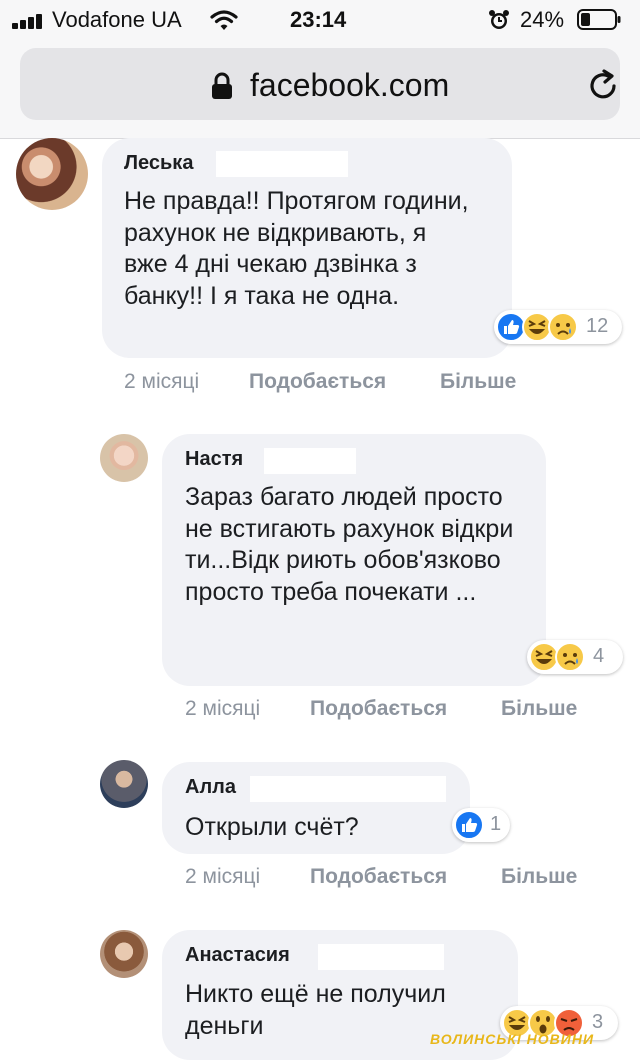 This screenshot has height=1060, width=640. I want to click on battery-icon, so click(599, 19).